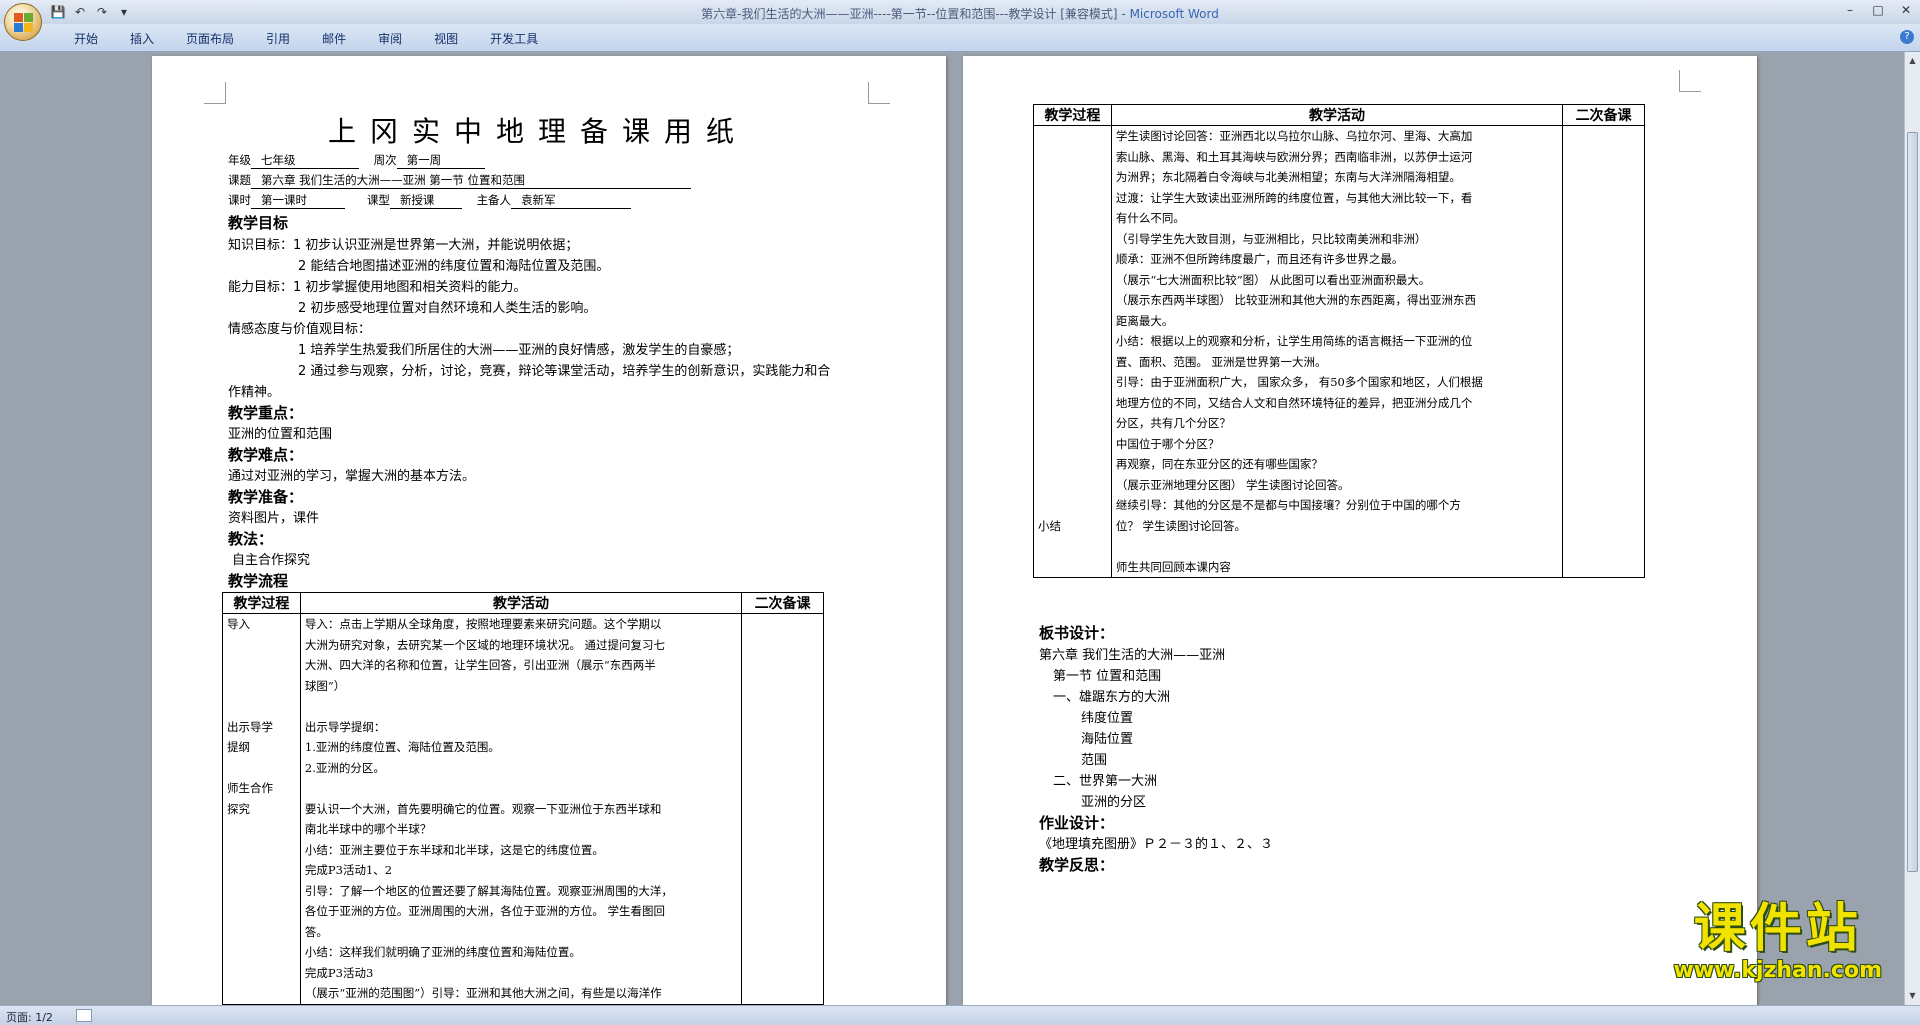 The image size is (1920, 1025). What do you see at coordinates (488, 890) in the screenshot?
I see `activity-line: 引导：了解一个地区的位置还要了解其海陆位置。观察亚洲周围的大洋，` at bounding box center [488, 890].